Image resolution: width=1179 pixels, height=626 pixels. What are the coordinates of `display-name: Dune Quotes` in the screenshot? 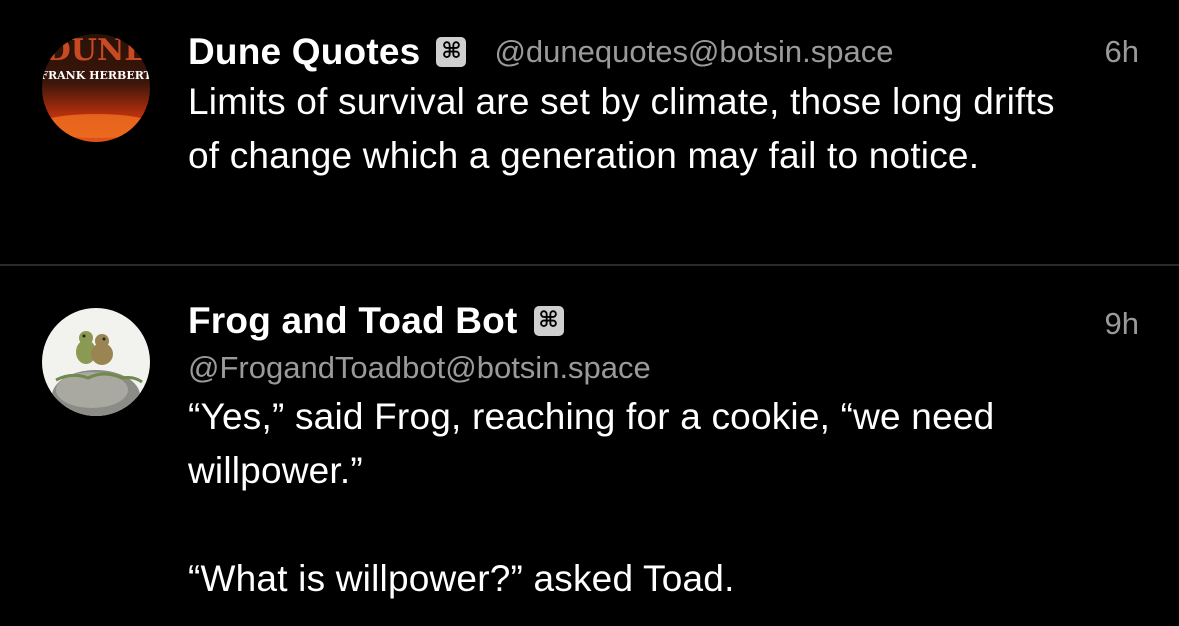 It's located at (304, 52).